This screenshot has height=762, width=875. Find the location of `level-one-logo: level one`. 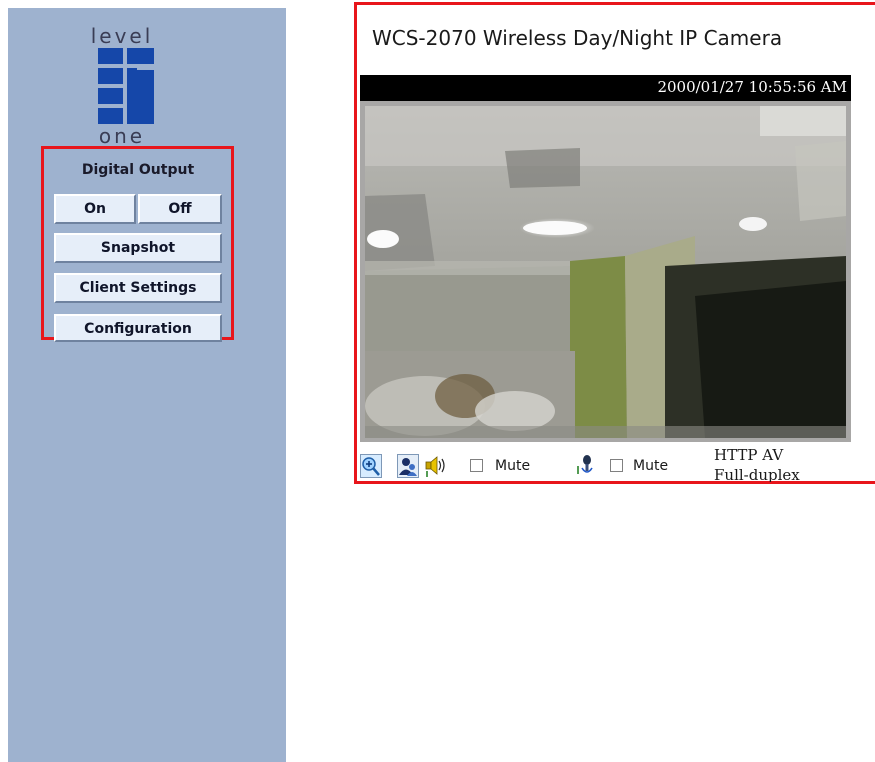

level-one-logo: level one is located at coordinates (122, 85).